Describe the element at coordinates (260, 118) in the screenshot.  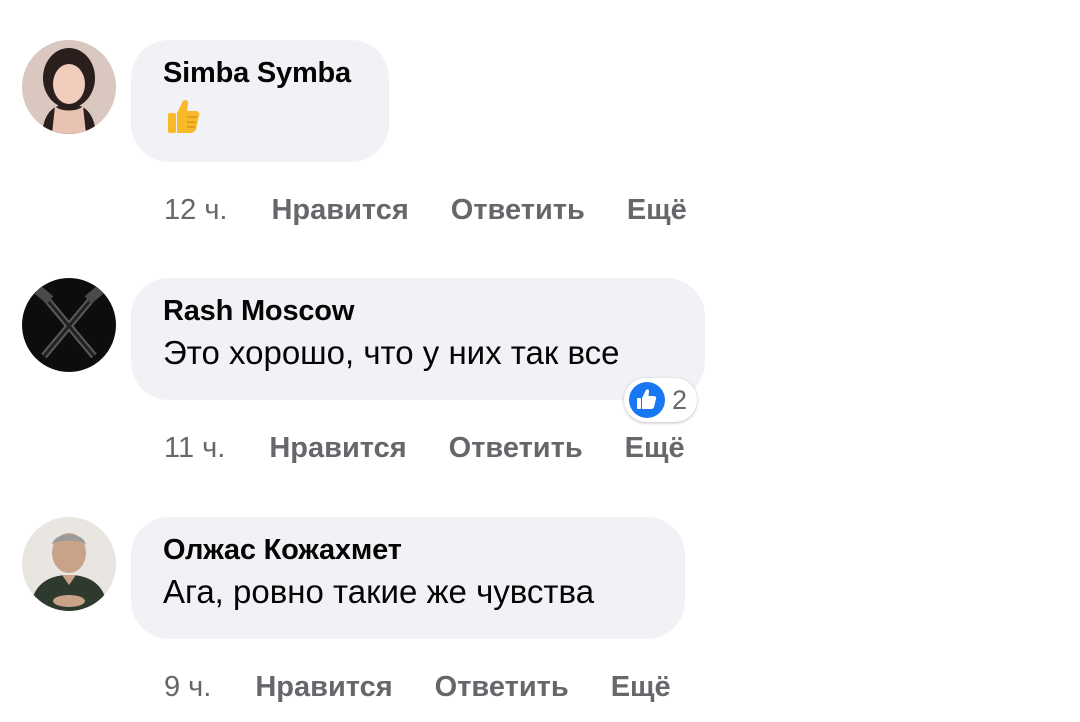
I see `thumbs-up-icon` at that location.